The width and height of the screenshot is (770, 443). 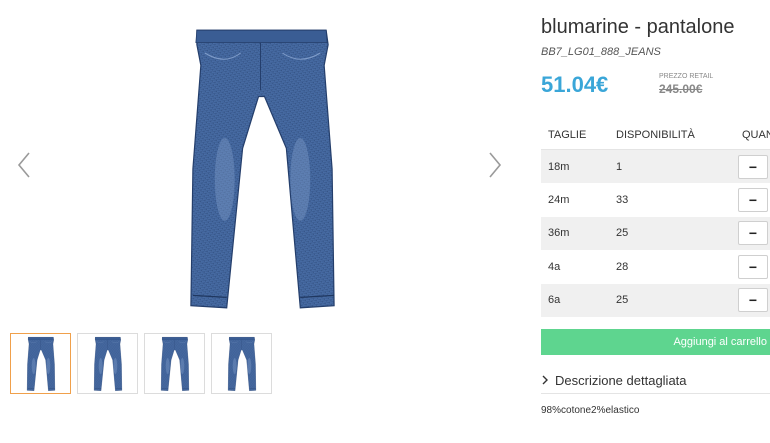 What do you see at coordinates (622, 266) in the screenshot?
I see `availability-value: 28` at bounding box center [622, 266].